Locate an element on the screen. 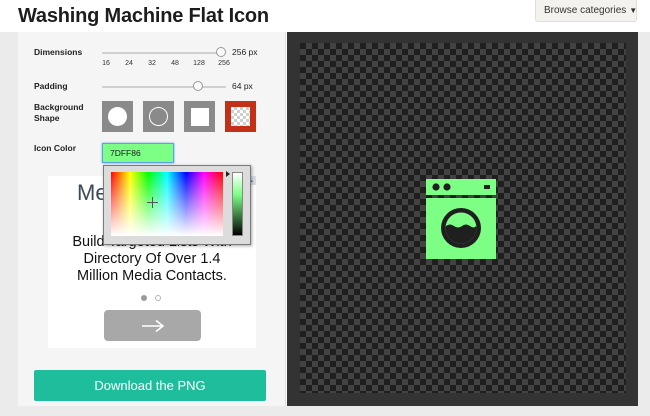 Image resolution: width=650 pixels, height=416 pixels. ad-text-line3: Million Media Contacts. is located at coordinates (152, 276).